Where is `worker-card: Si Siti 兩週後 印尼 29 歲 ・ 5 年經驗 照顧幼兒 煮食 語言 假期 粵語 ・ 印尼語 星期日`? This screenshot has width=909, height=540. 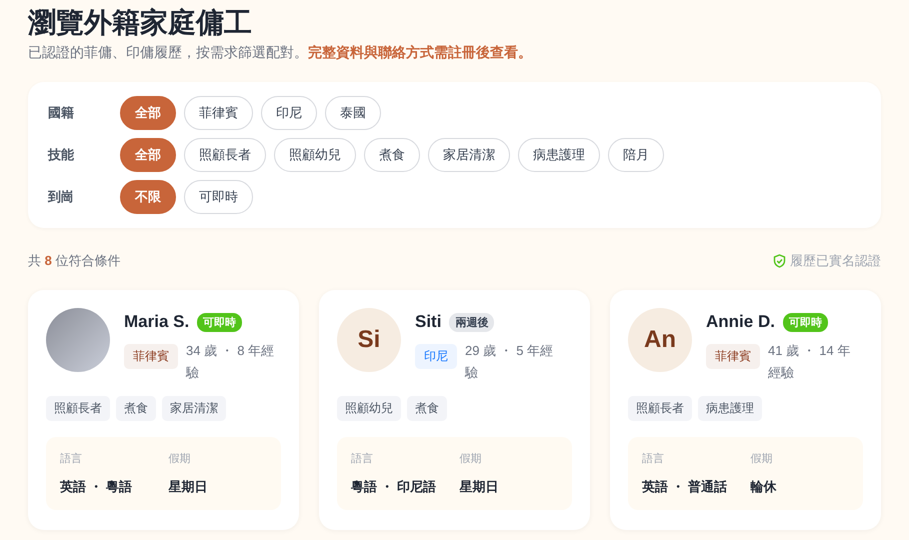
worker-card: Si Siti 兩週後 印尼 29 歲 ・ 5 年經驗 照顧幼兒 煮食 語言 假期 粵語 ・ 印尼語 星期日 is located at coordinates (454, 410).